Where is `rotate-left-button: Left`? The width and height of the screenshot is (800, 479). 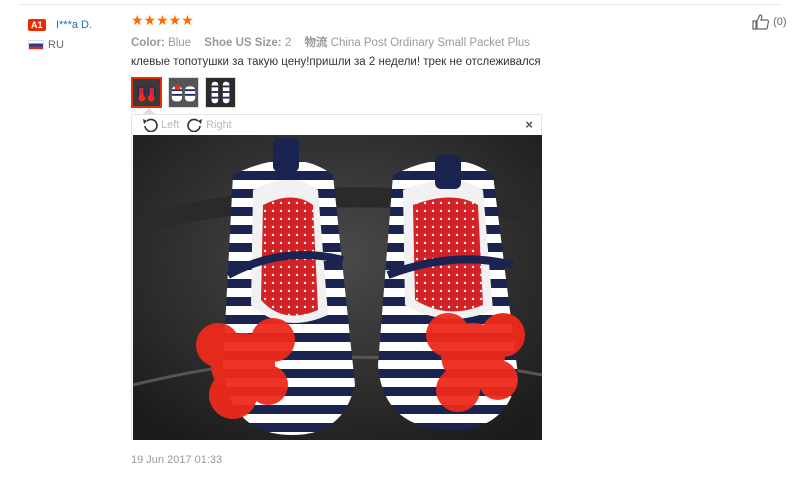
rotate-left-button: Left is located at coordinates (161, 125).